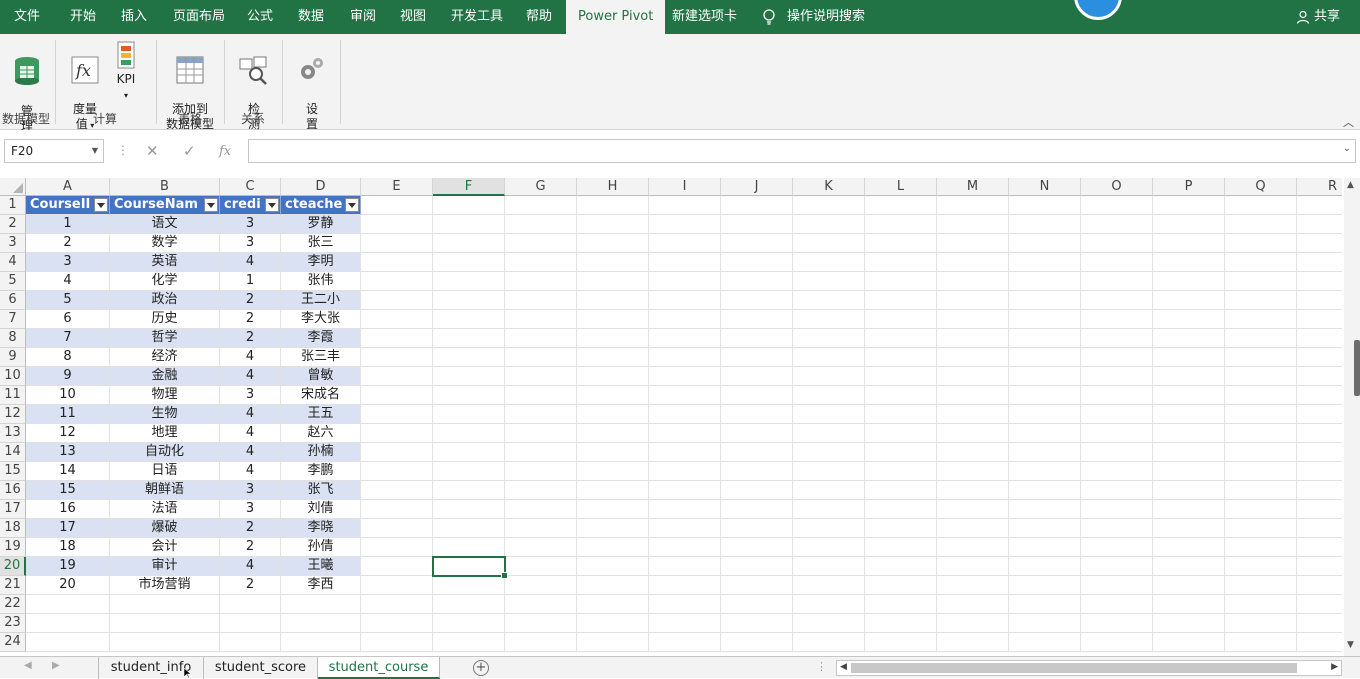 The image size is (1360, 679). Describe the element at coordinates (13, 300) in the screenshot. I see `row-header: 6` at that location.